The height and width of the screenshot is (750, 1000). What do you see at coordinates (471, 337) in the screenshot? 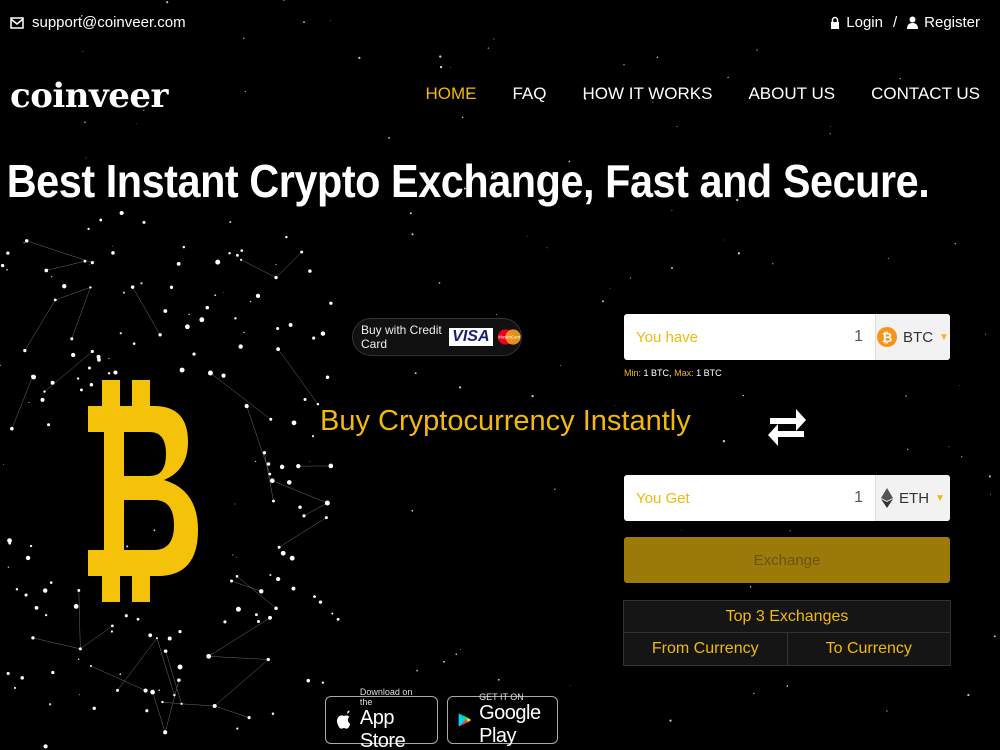
I see `visa-logo: VISA` at bounding box center [471, 337].